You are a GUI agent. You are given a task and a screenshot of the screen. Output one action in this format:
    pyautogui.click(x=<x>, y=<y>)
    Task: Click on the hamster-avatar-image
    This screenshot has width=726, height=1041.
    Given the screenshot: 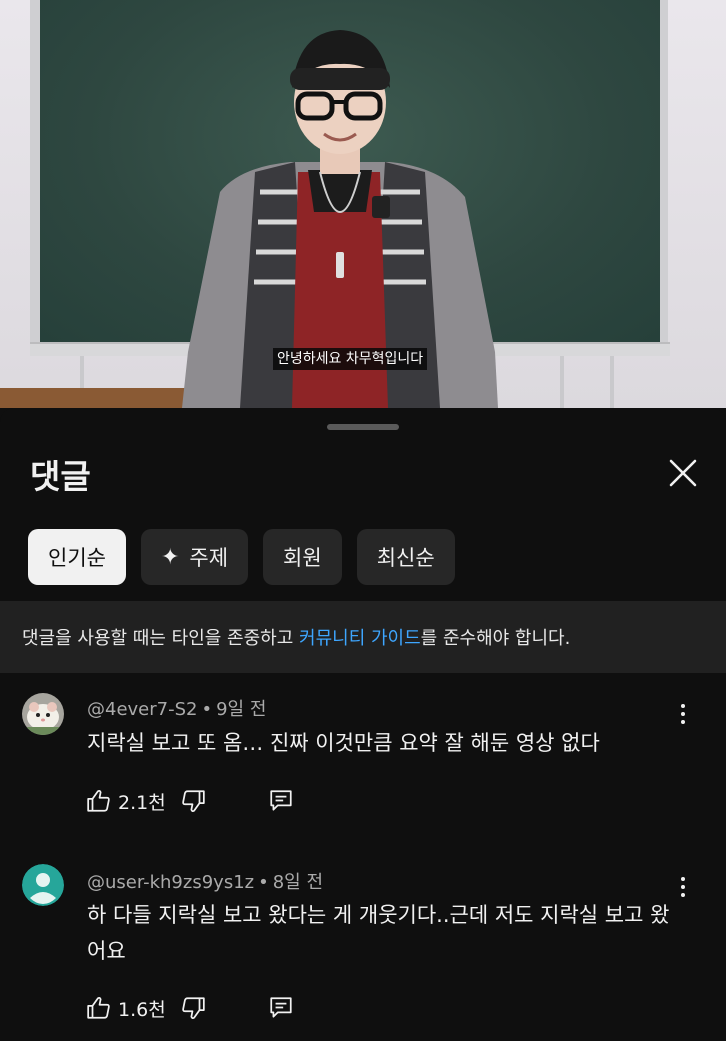 What is the action you would take?
    pyautogui.click(x=43, y=714)
    